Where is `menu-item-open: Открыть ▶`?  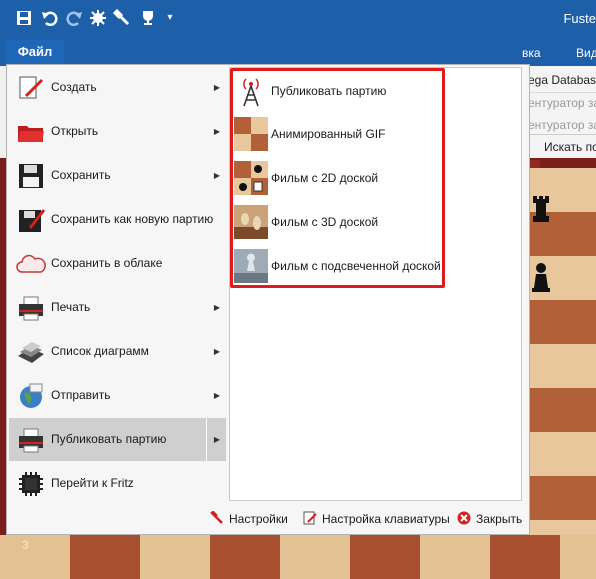 menu-item-open: Открыть ▶ is located at coordinates (117, 131).